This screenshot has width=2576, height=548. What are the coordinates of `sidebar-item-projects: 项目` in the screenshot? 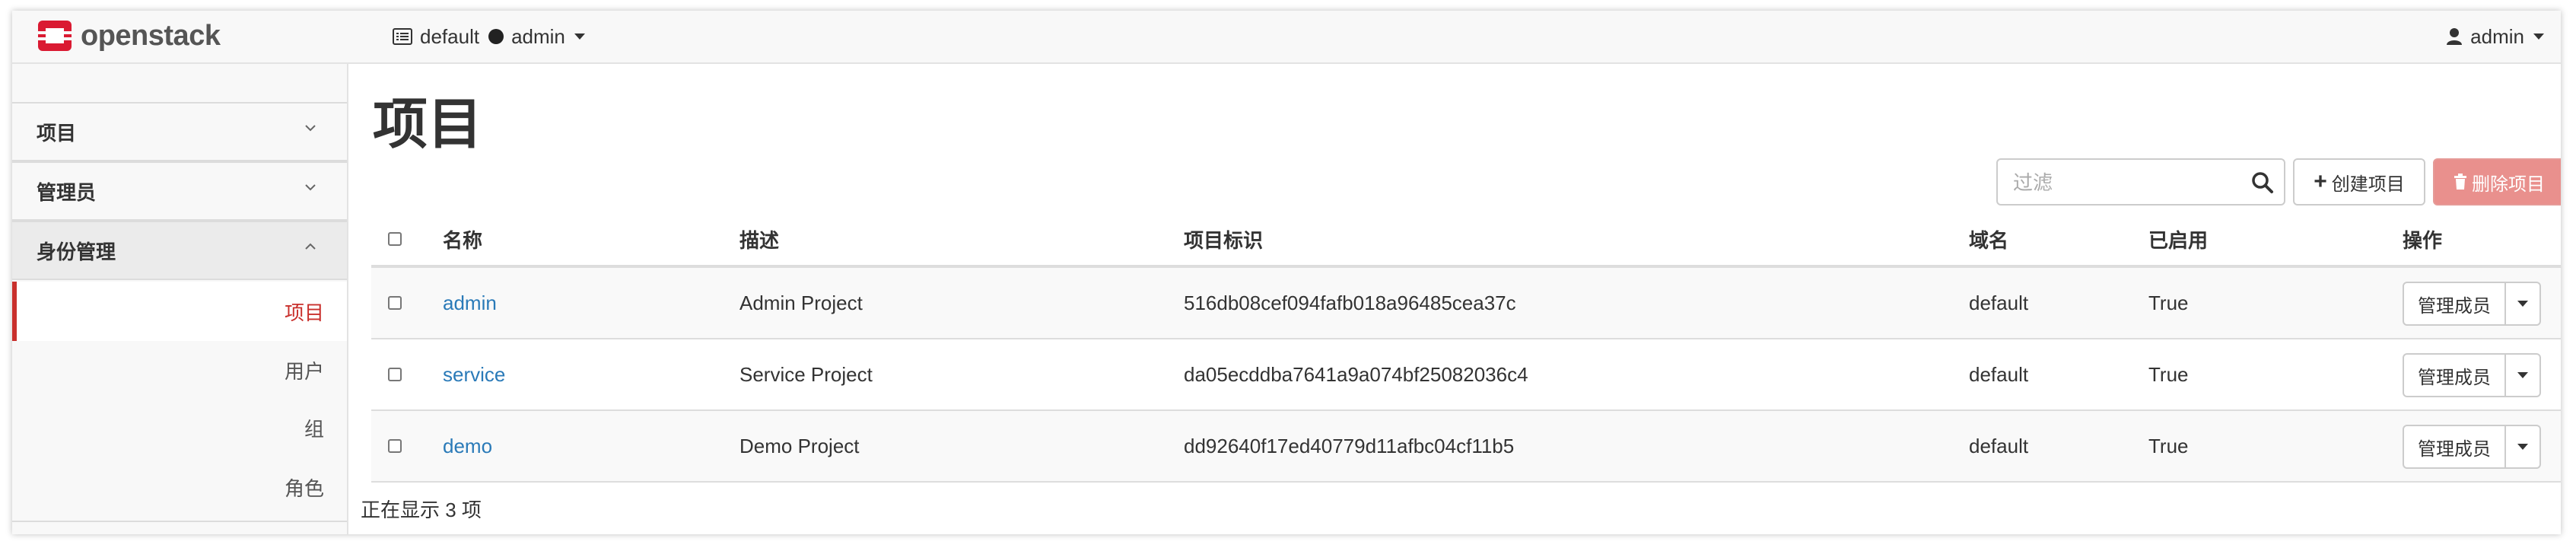 It's located at (180, 311).